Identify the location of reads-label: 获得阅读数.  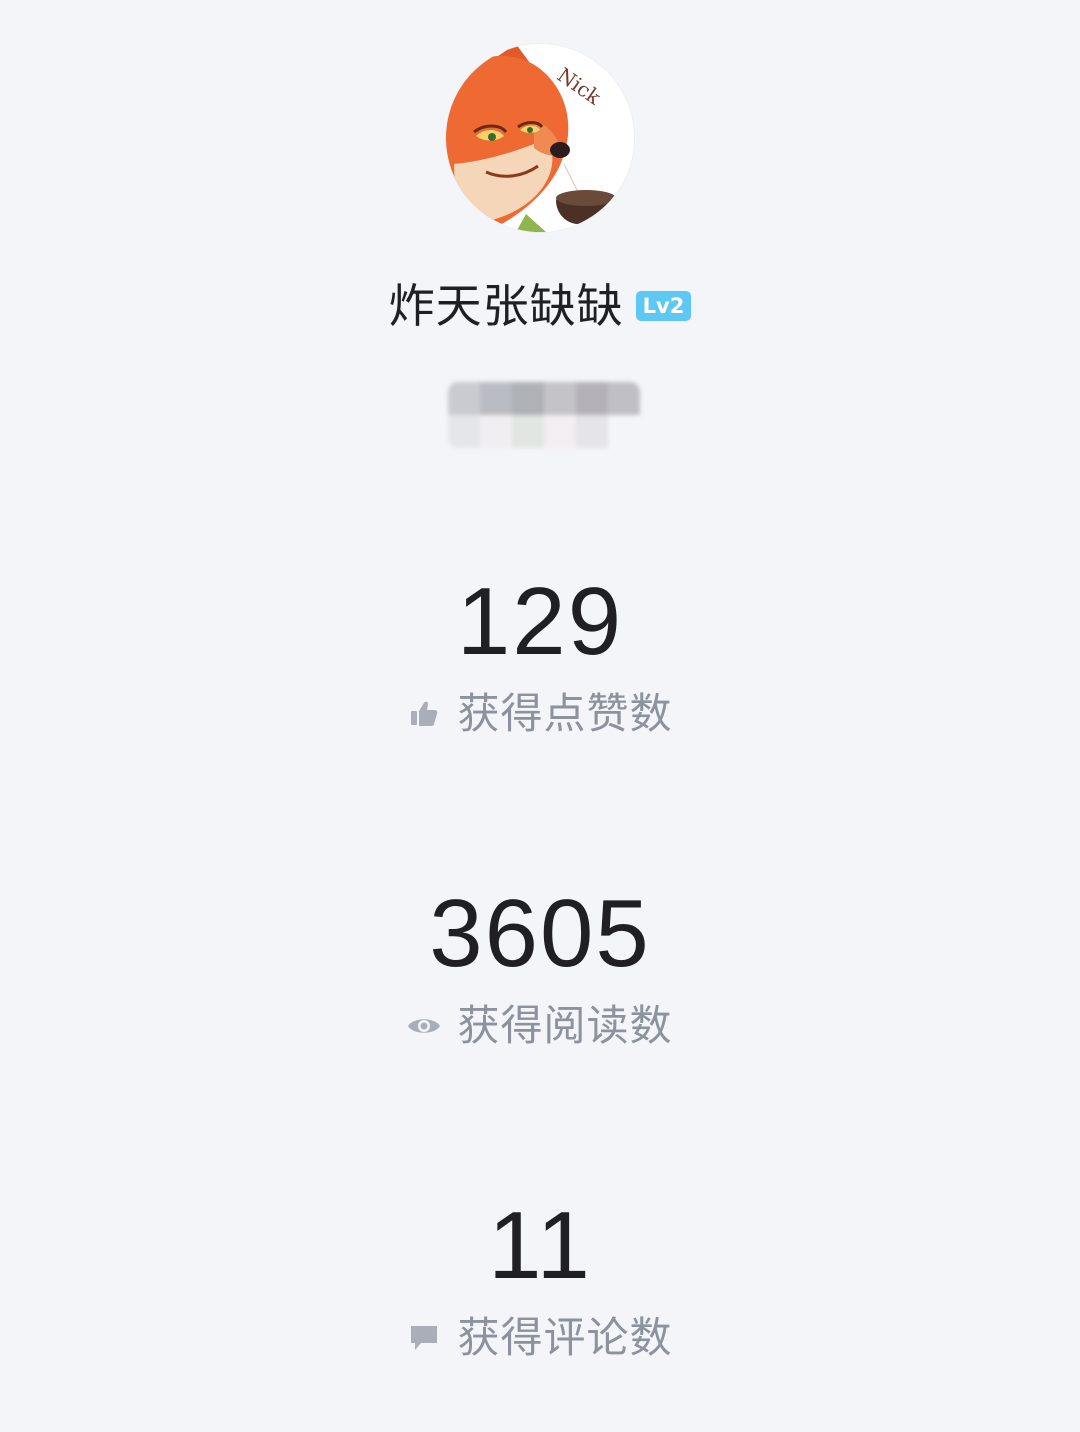
(565, 1025).